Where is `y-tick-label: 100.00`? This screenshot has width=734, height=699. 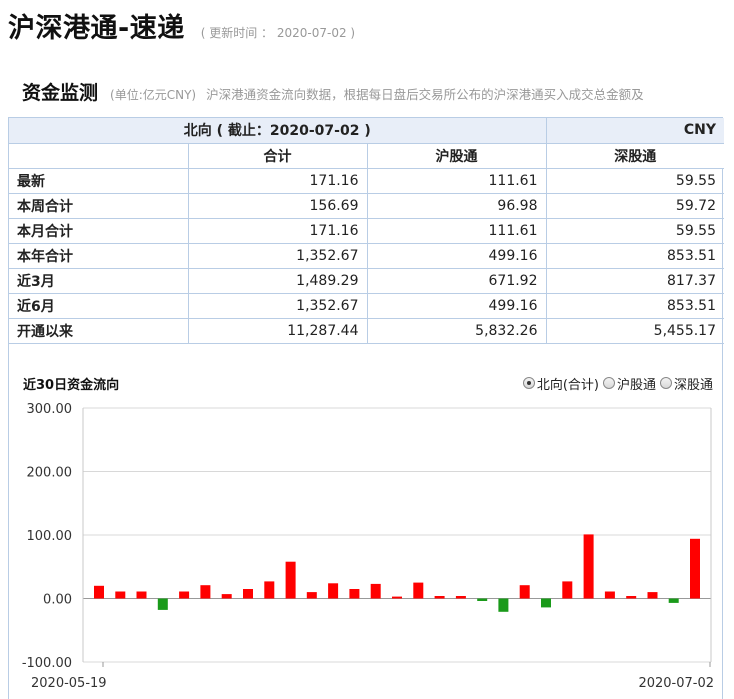
y-tick-label: 100.00 is located at coordinates (50, 536).